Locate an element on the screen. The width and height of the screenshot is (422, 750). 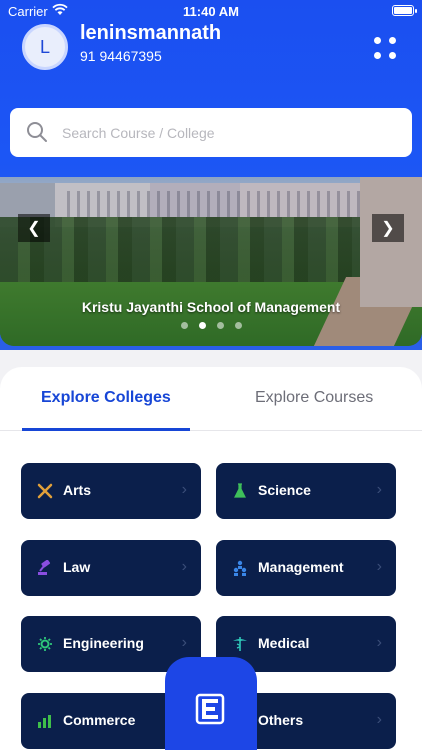
category-label: Engineering is located at coordinates (103, 643).